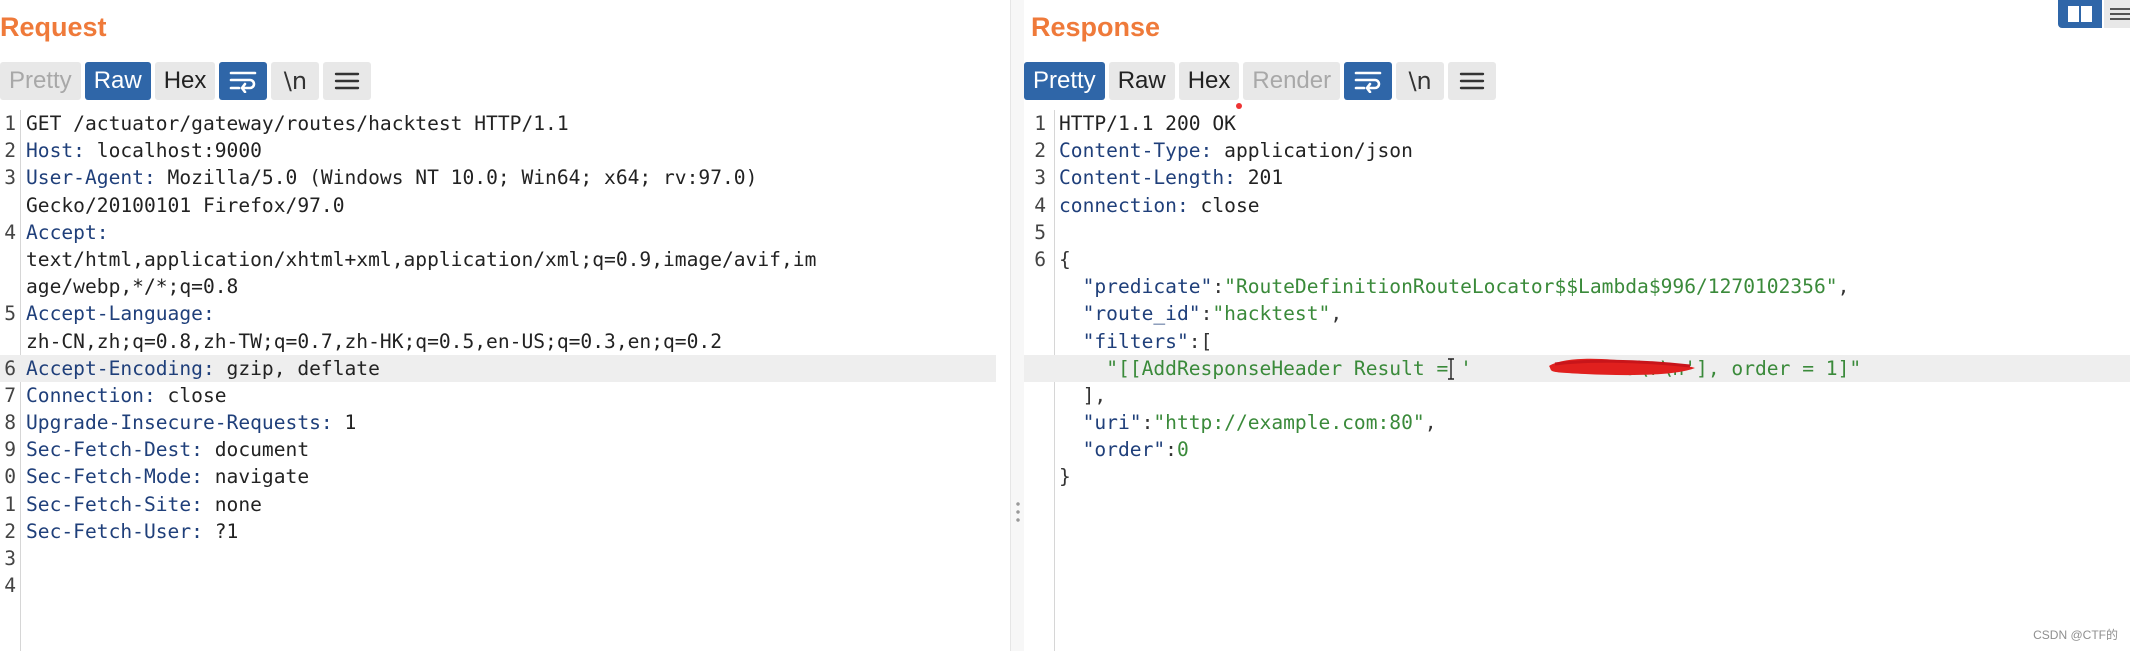 This screenshot has width=2130, height=651. Describe the element at coordinates (1065, 259) in the screenshot. I see `code-token: {` at that location.